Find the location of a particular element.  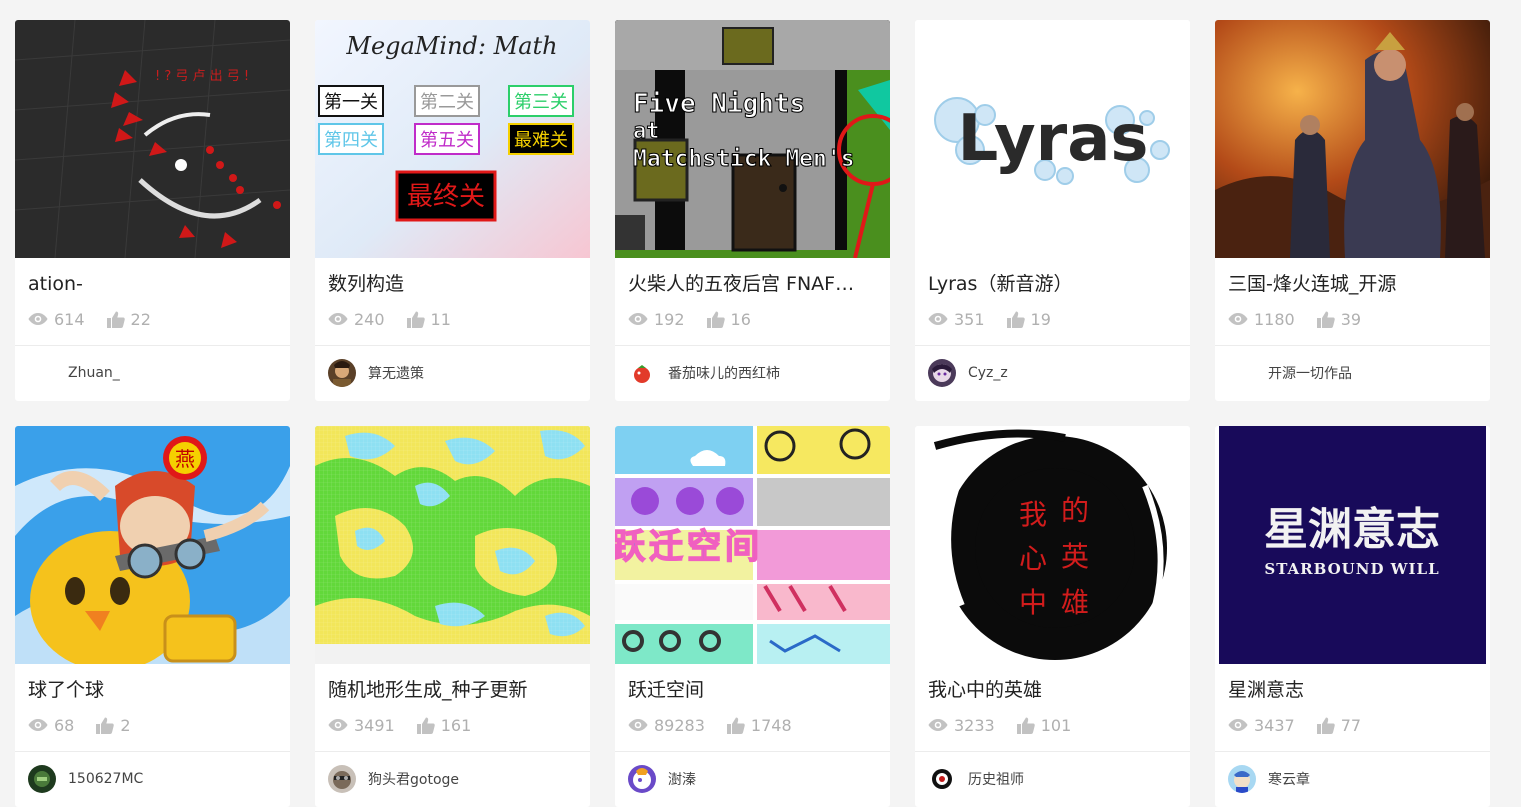

project-card: 燕 球了个球 68 2 150627MC is located at coordinates (152, 616).